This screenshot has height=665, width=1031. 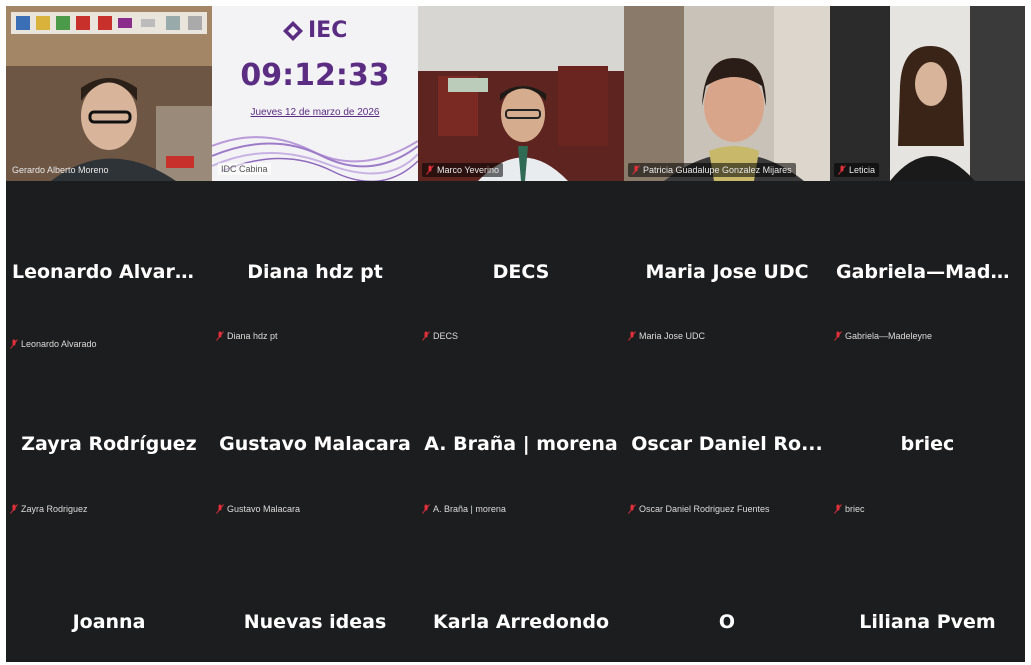 I want to click on participant-tile-zayra: Zayra Rodríguez Zayra Rodriguez, so click(x=109, y=436).